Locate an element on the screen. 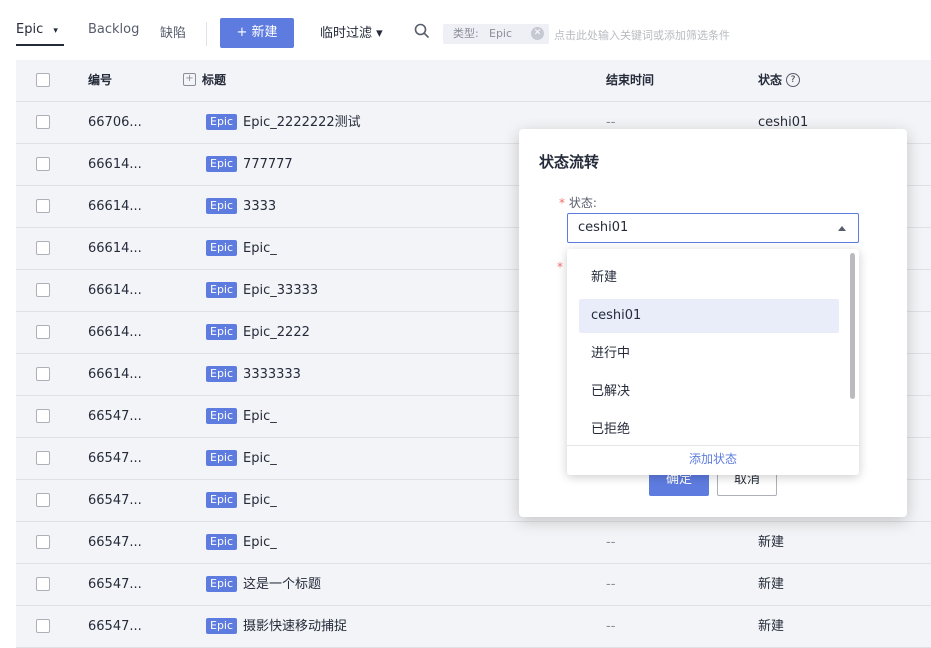  search-icon is located at coordinates (422, 31).